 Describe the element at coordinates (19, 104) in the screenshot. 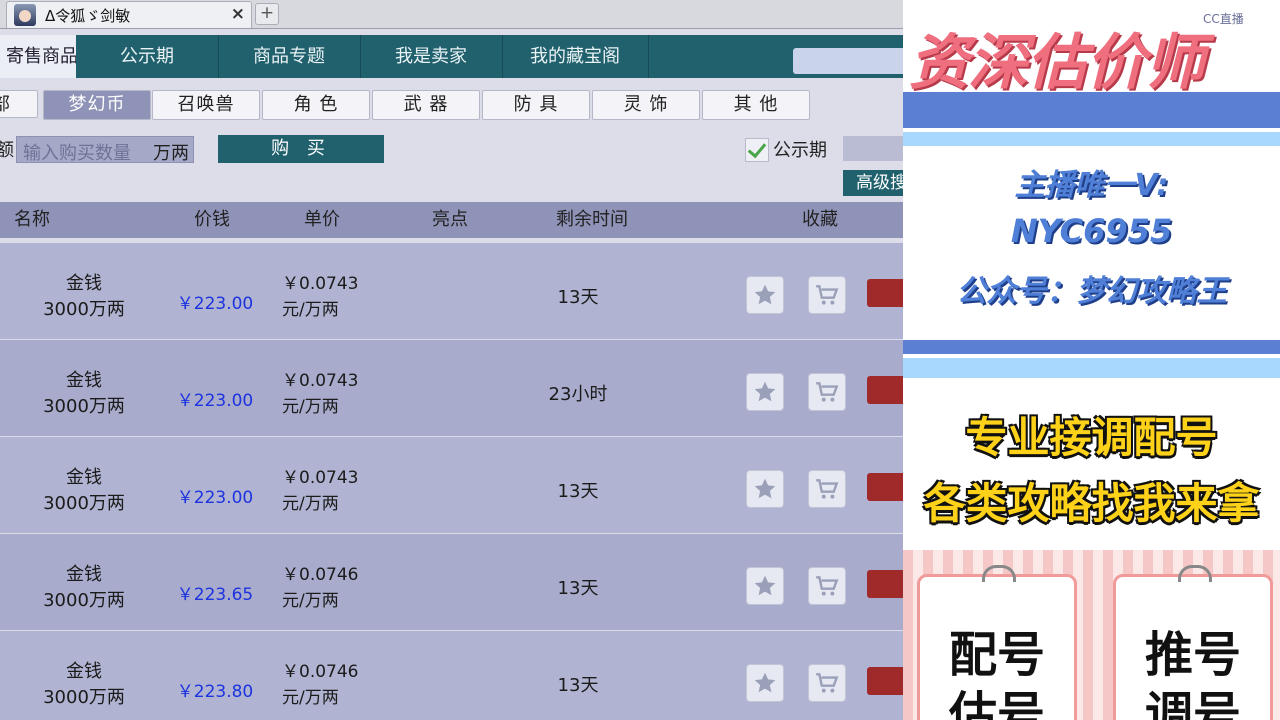

I see `category-all: 全部` at that location.